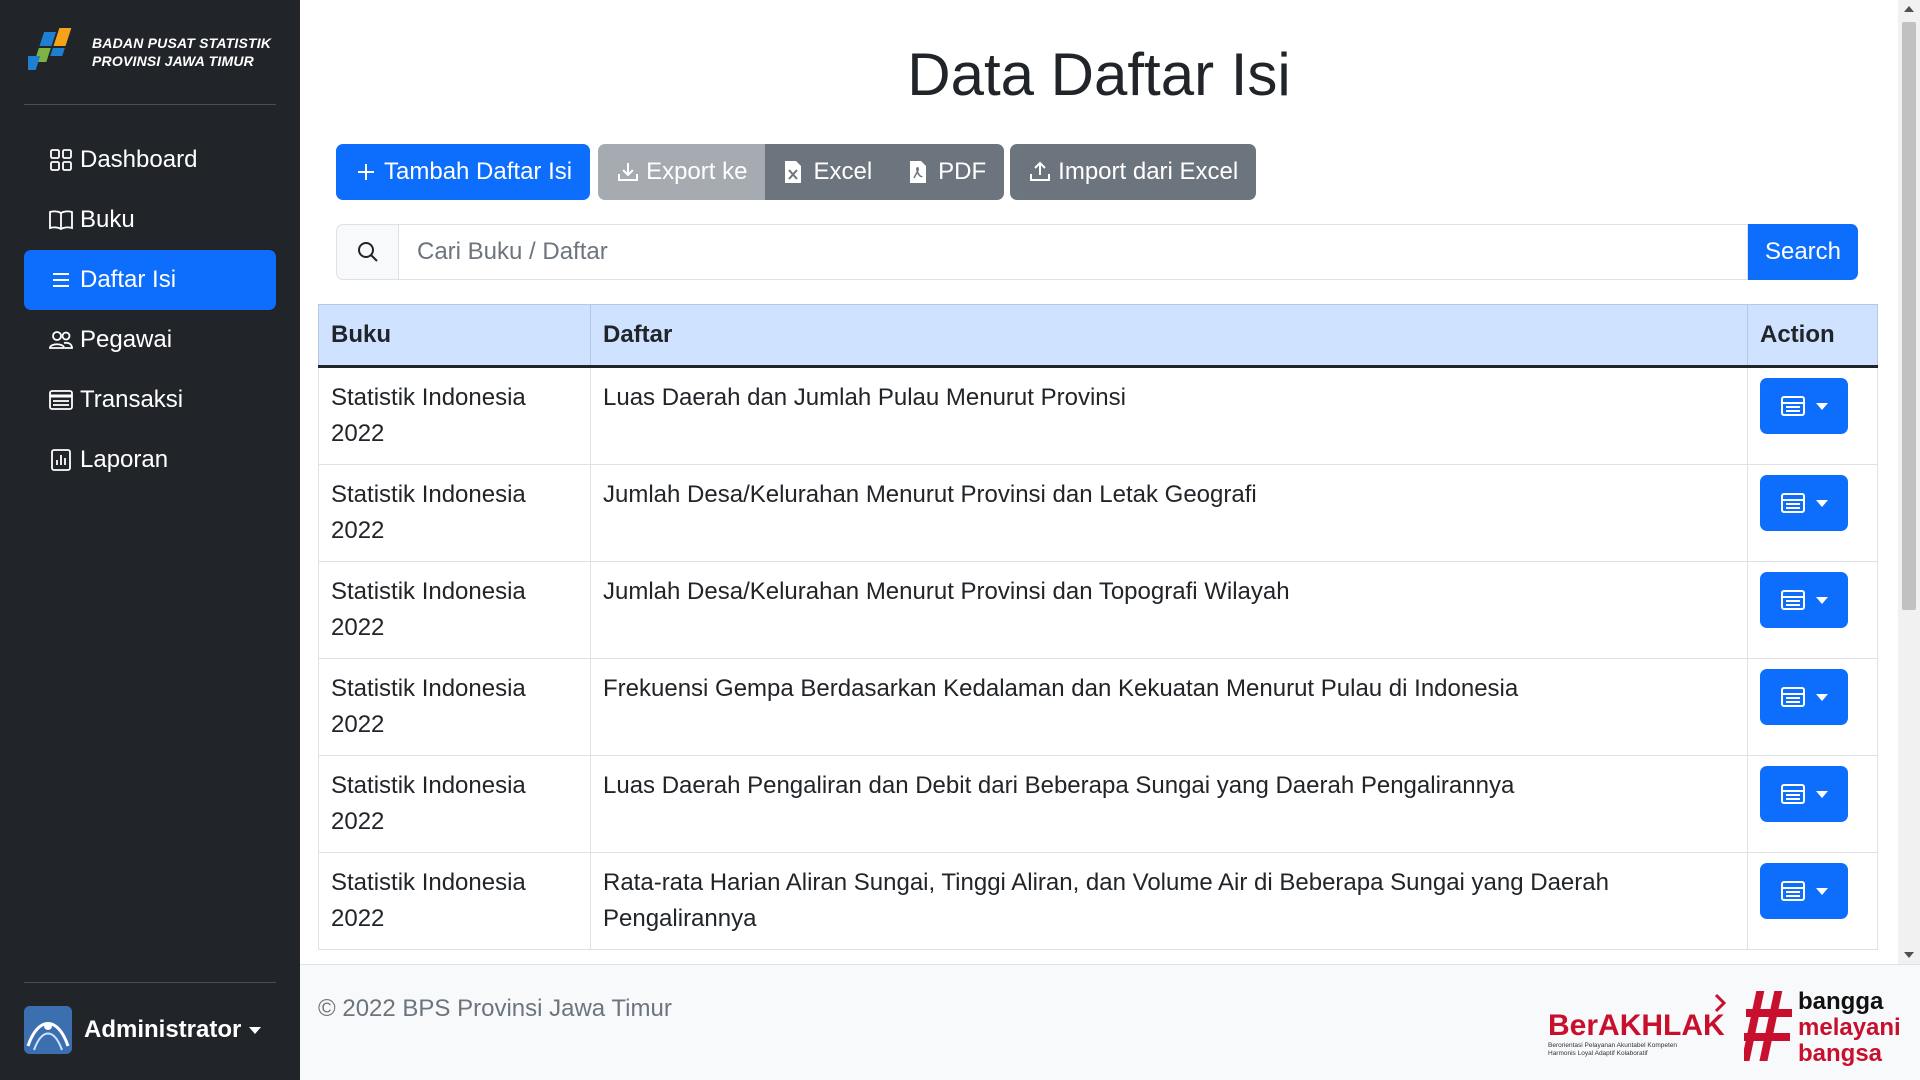 This screenshot has height=1080, width=1920. I want to click on scroll-up-icon, so click(1909, 9).